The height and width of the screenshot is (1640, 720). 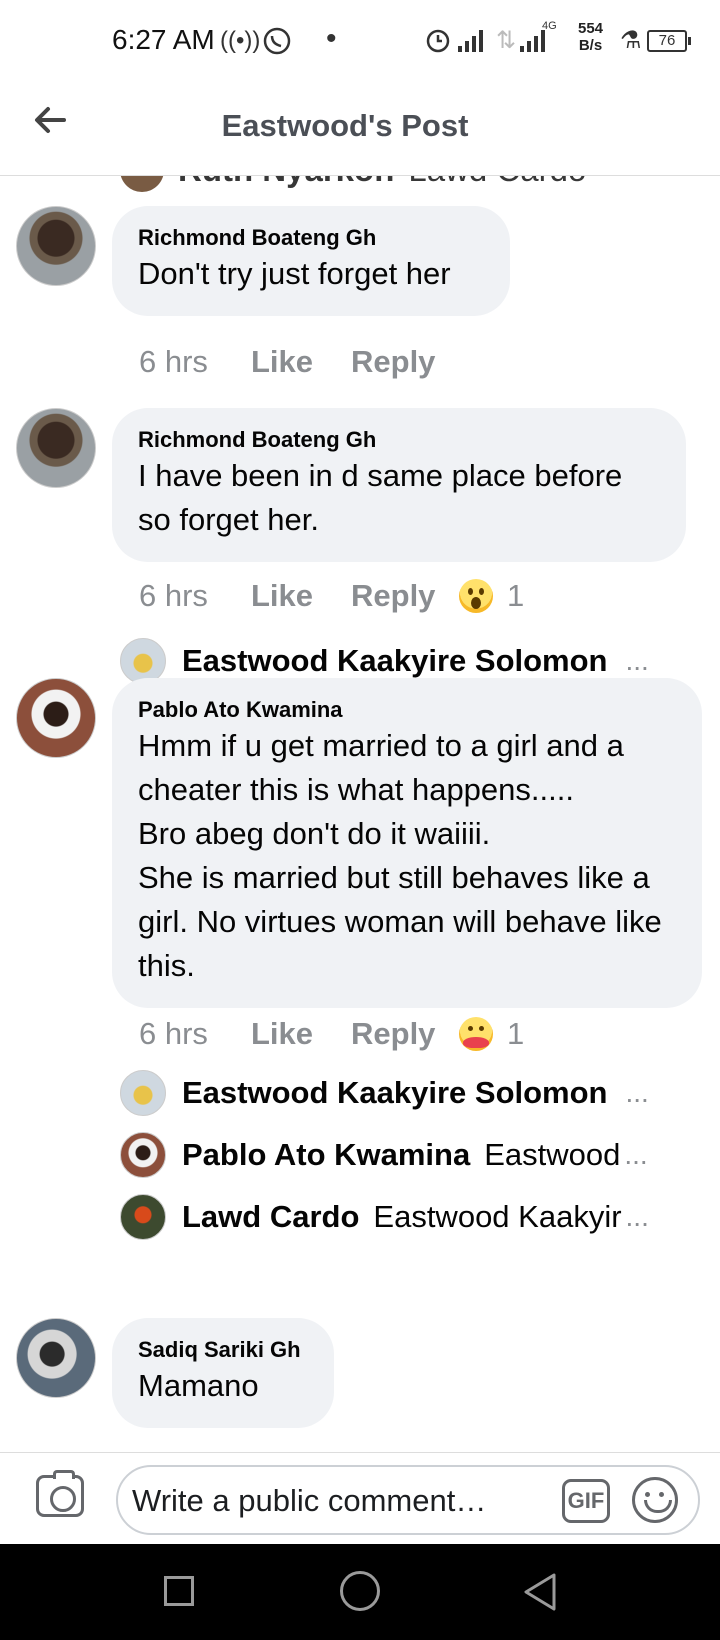 I want to click on triangle-back-icon, so click(x=540, y=1592).